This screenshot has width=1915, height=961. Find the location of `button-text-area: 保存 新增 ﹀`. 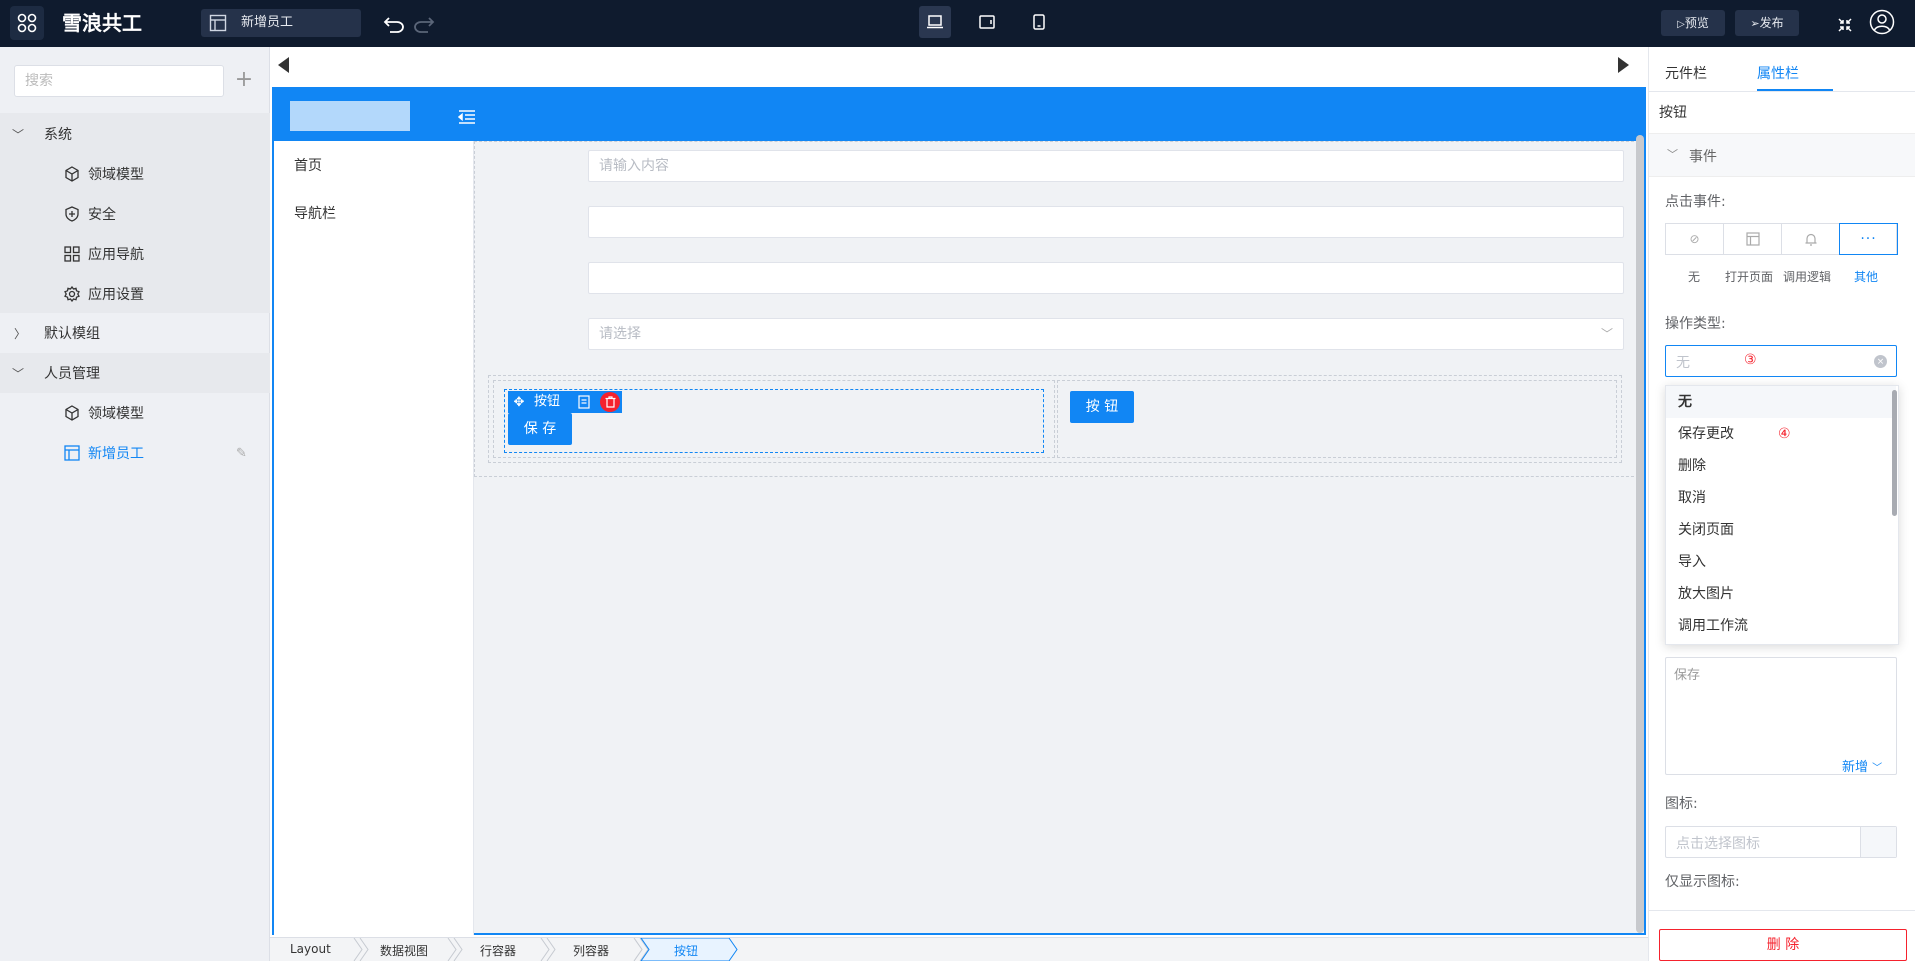

button-text-area: 保存 新增 ﹀ is located at coordinates (1781, 716).